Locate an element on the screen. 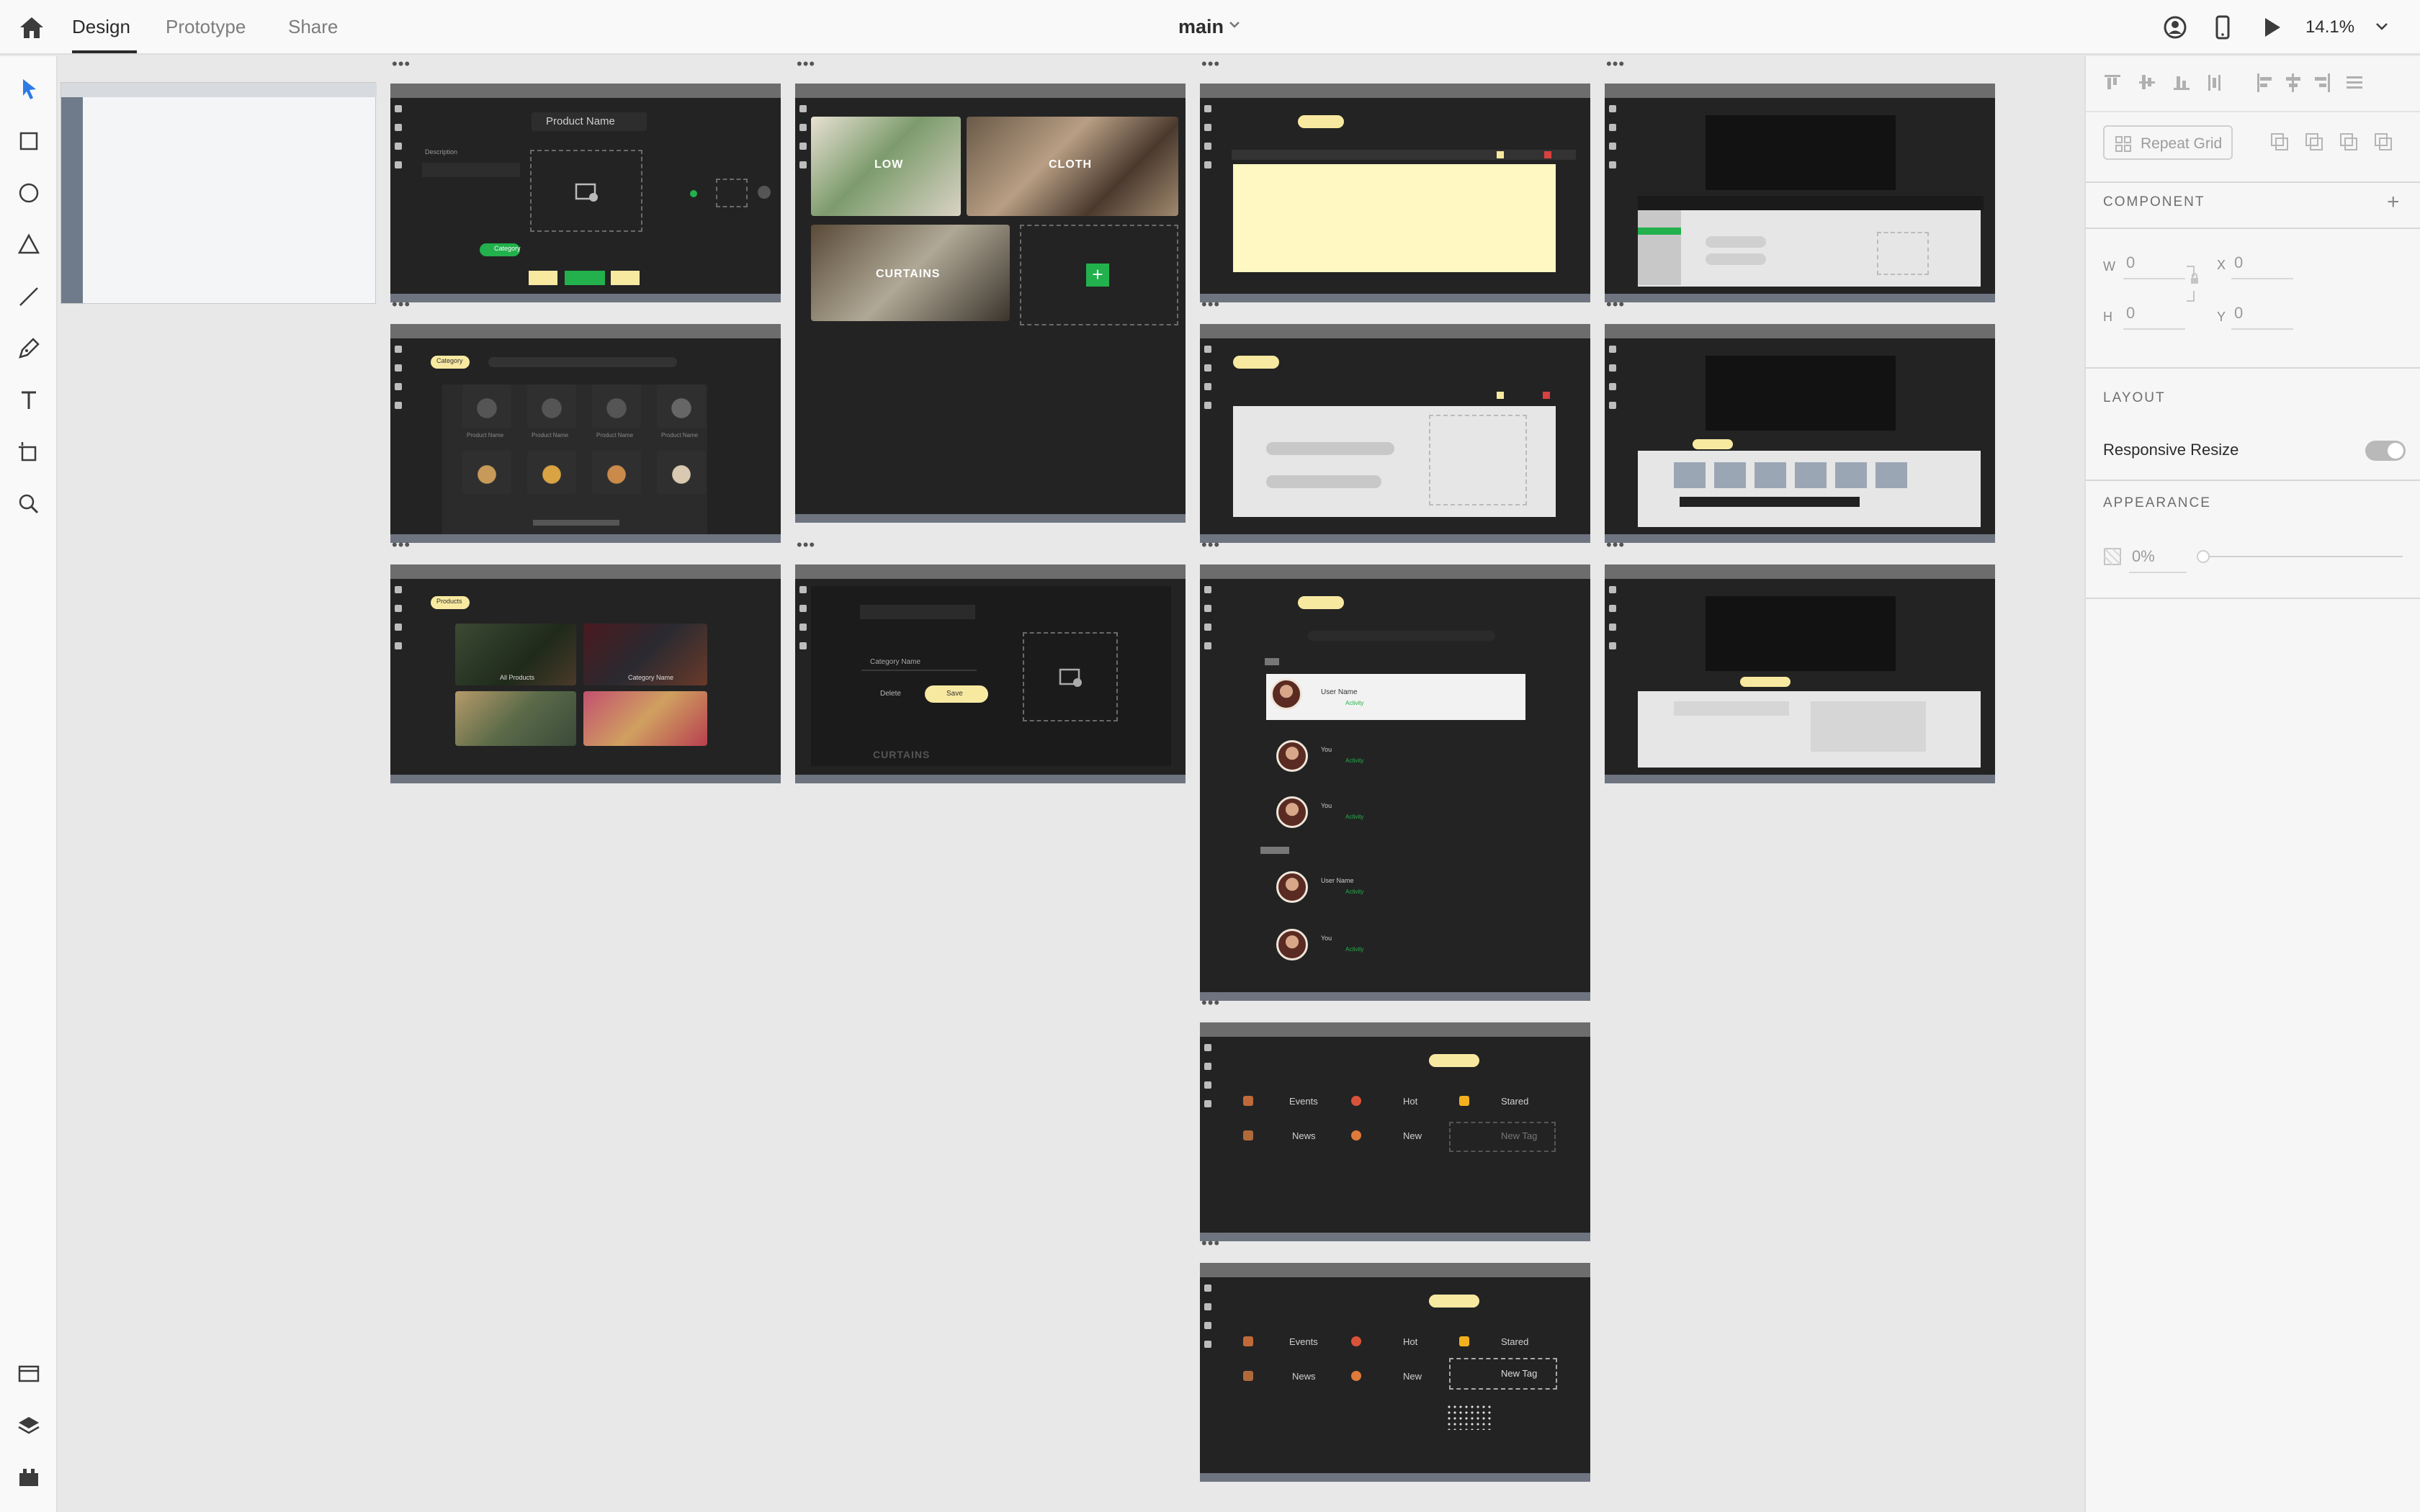 The image size is (2420, 1512). description-pill is located at coordinates (1766, 682).